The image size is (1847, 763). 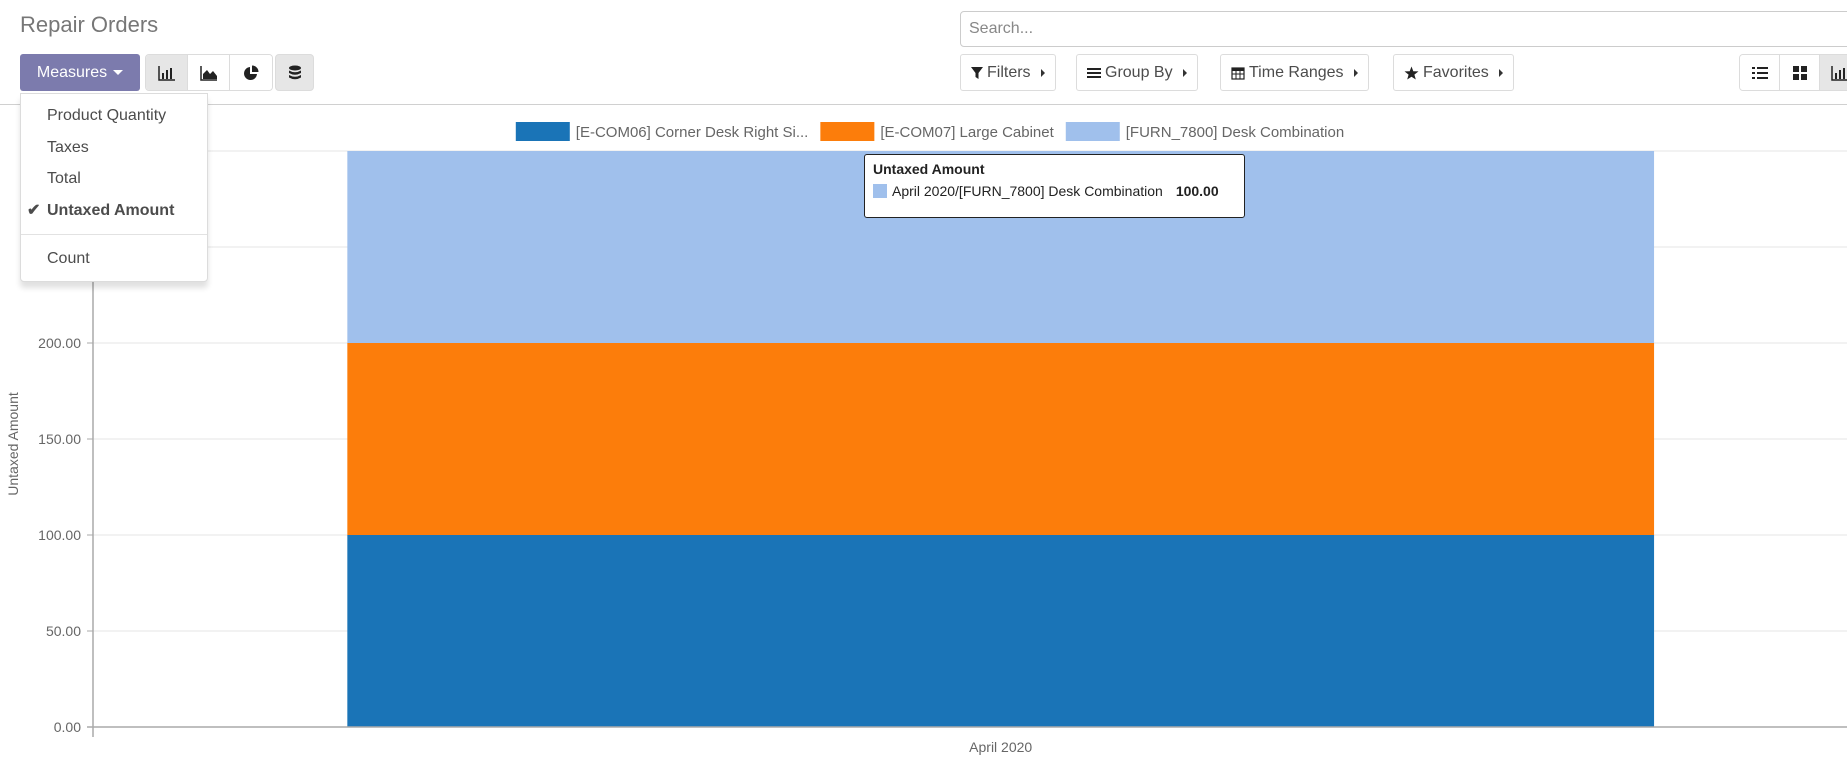 What do you see at coordinates (67, 727) in the screenshot?
I see `y-tick-label: 0.00` at bounding box center [67, 727].